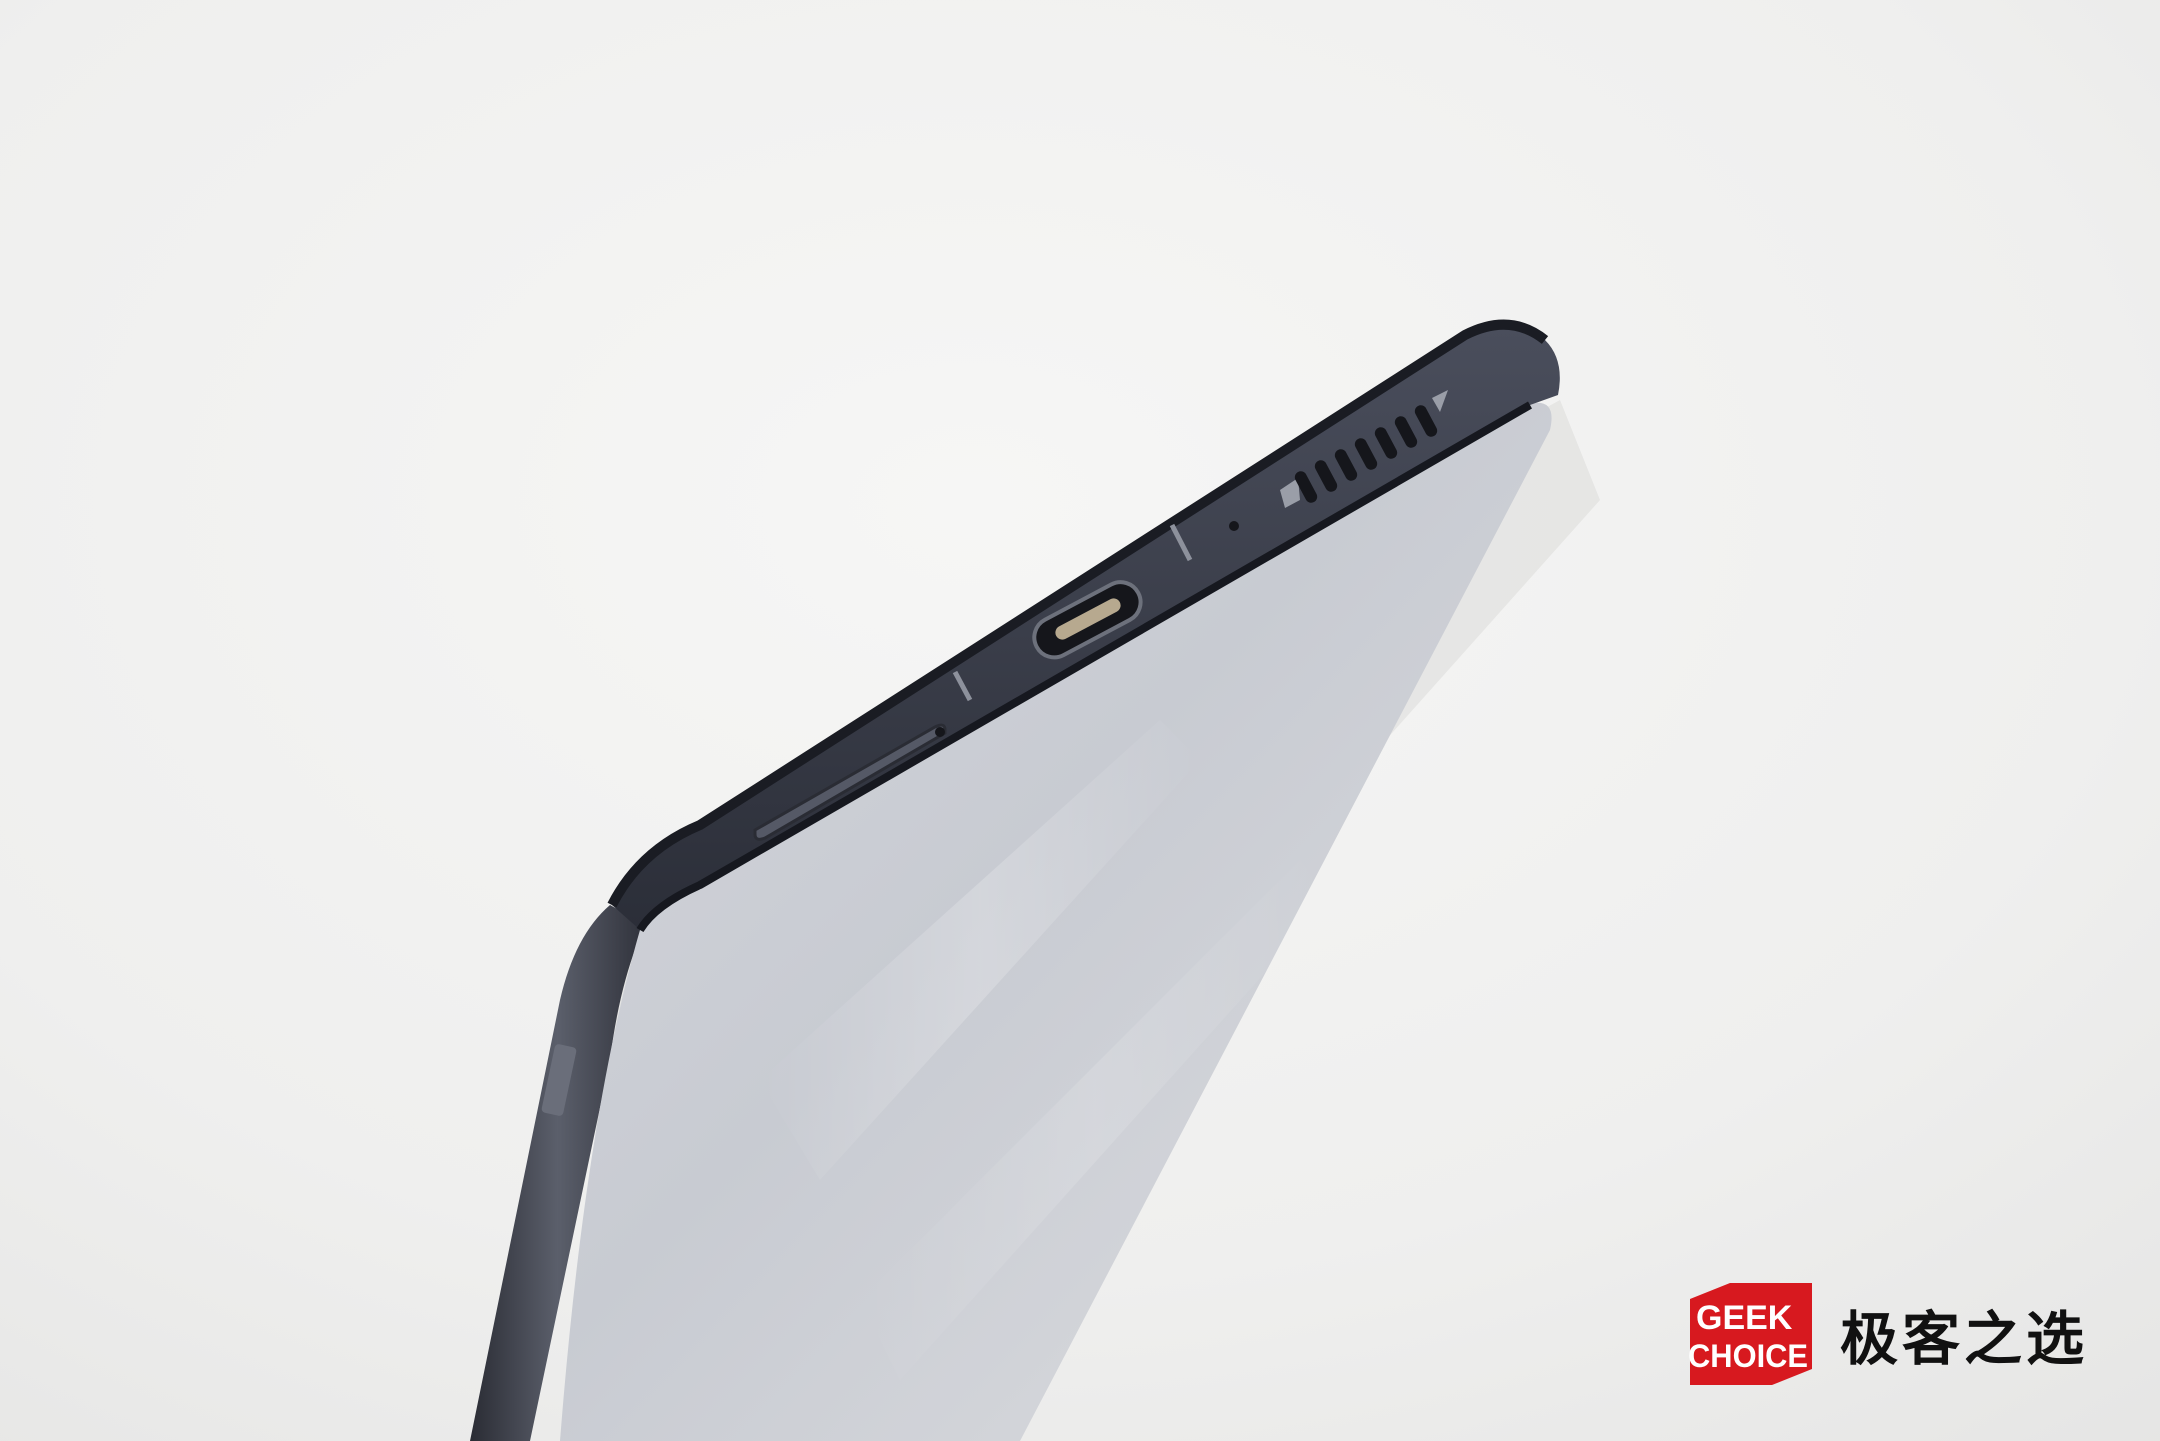 This screenshot has width=2160, height=1441. I want to click on logo-line1: GEEK, so click(1744, 1318).